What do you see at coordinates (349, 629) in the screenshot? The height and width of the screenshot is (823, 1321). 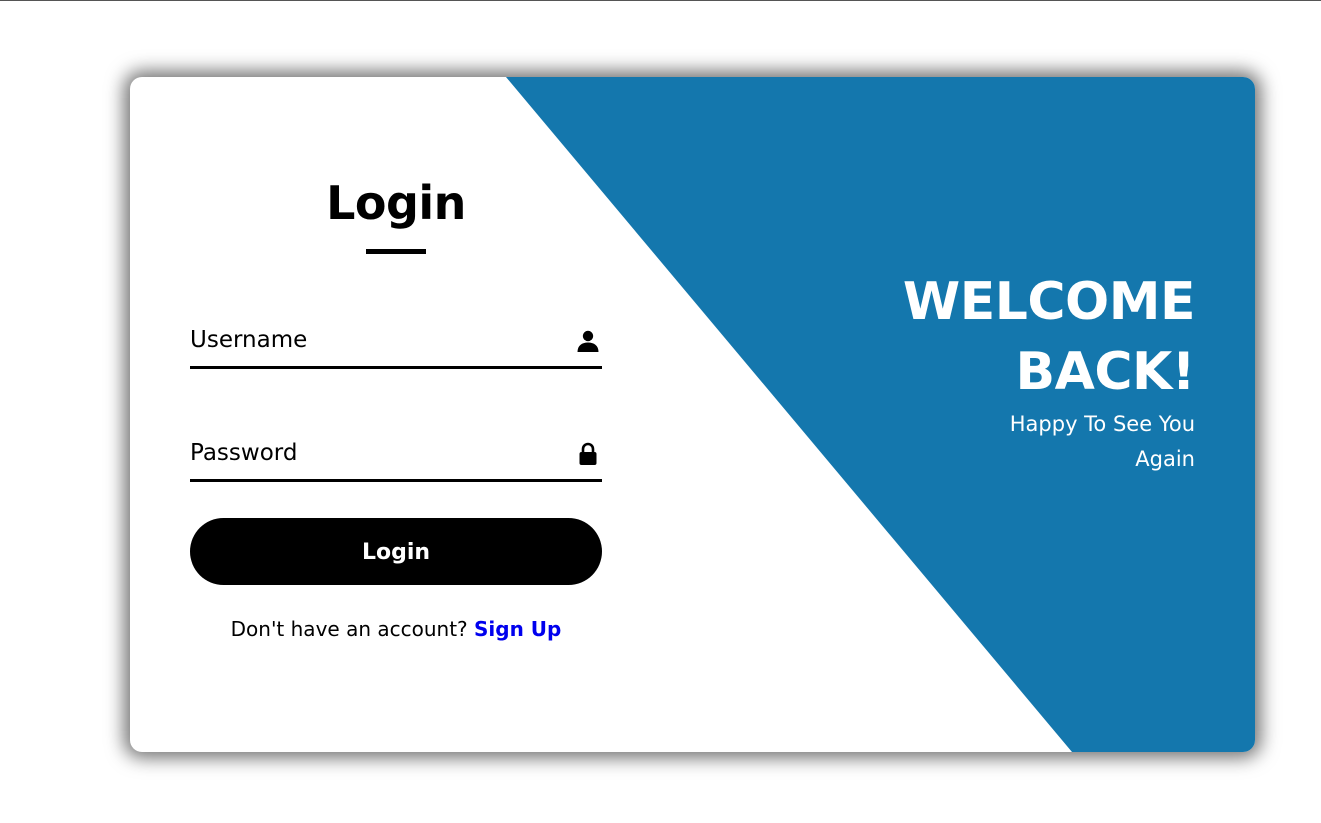 I see `signup-prompt-text: Don't have an account?` at bounding box center [349, 629].